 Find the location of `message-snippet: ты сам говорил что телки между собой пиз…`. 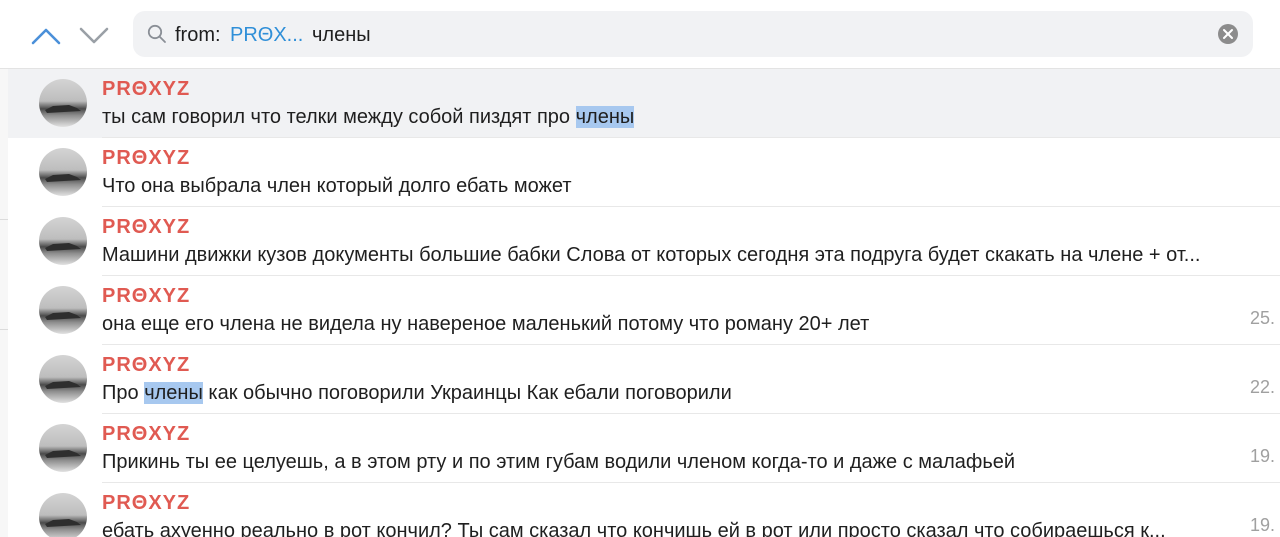

message-snippet: ты сам говорил что телки между собой пиз… is located at coordinates (368, 117).